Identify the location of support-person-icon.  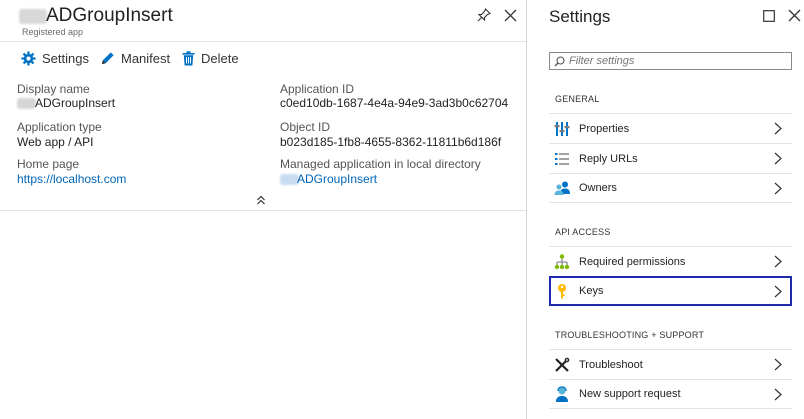
(562, 394).